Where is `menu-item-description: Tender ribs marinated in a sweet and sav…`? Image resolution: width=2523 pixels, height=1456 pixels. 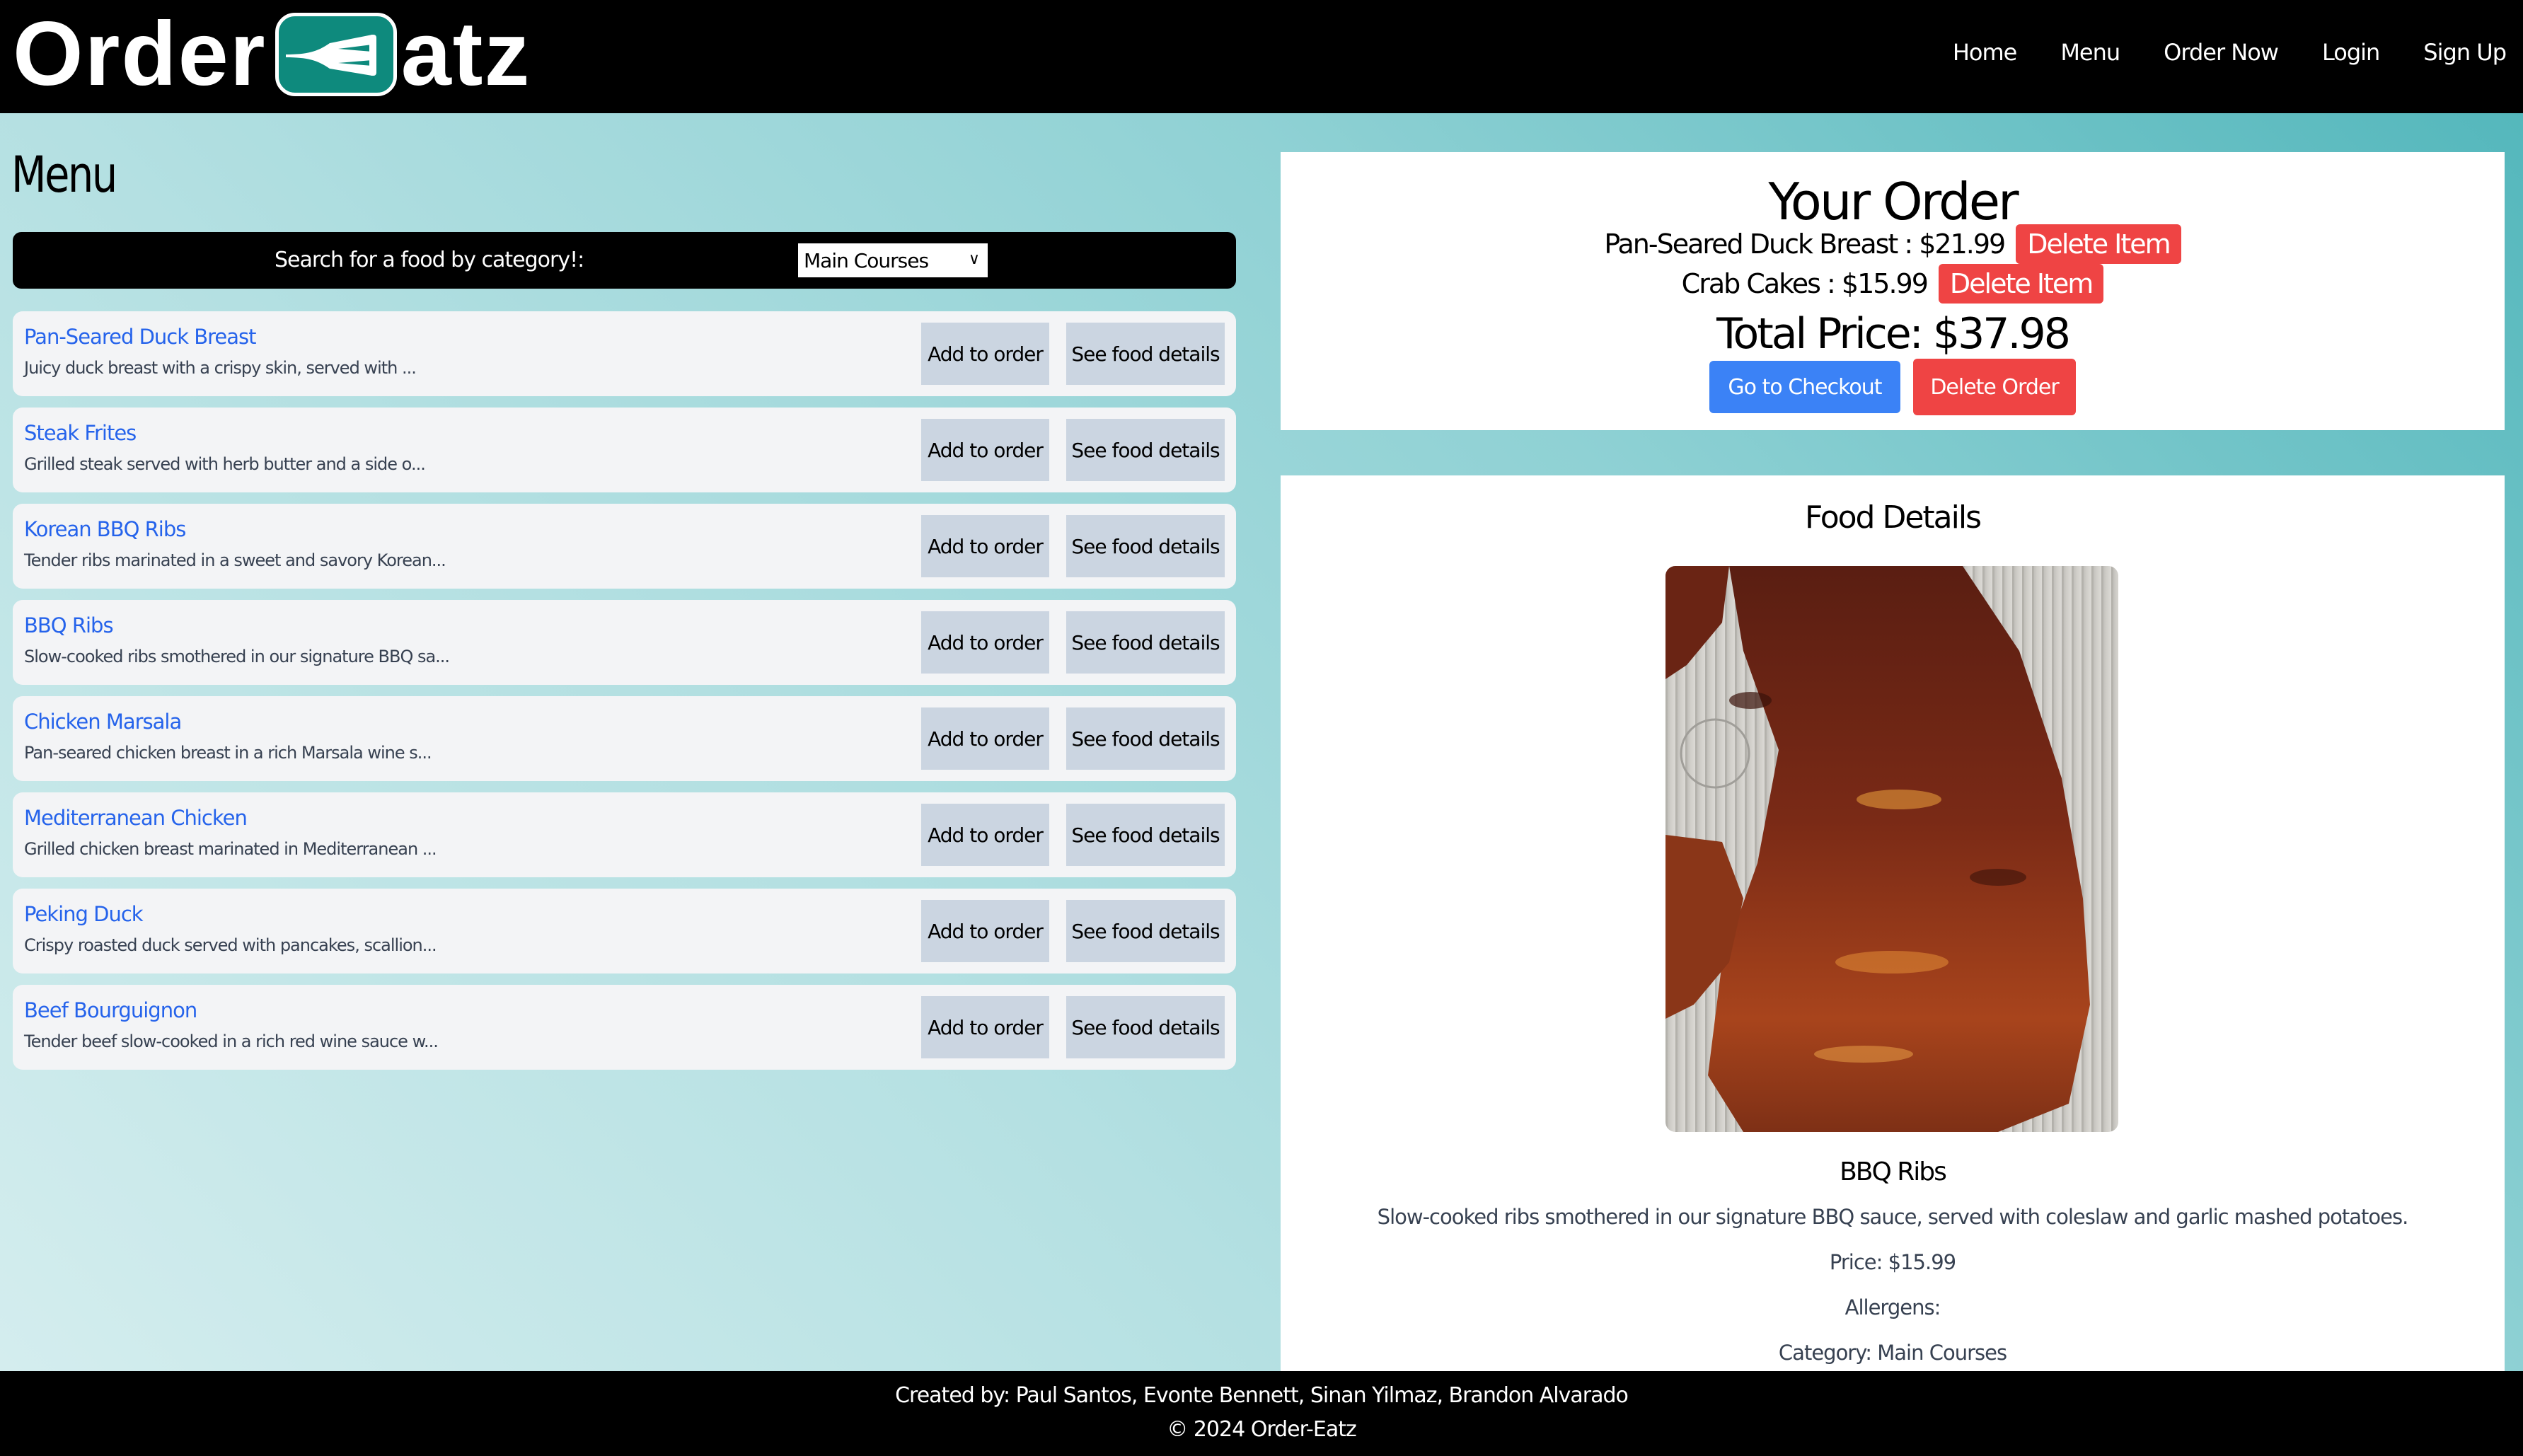 menu-item-description: Tender ribs marinated in a sweet and sav… is located at coordinates (235, 560).